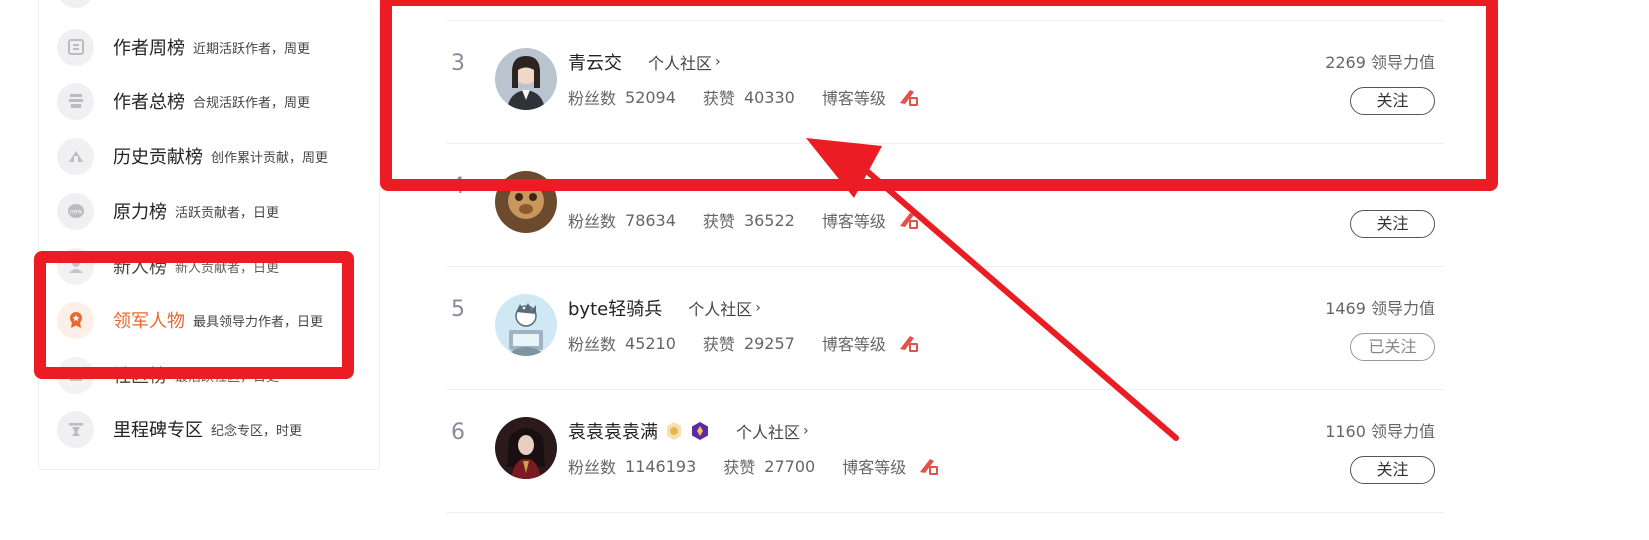  I want to click on sidebar-item-top, so click(75, 4).